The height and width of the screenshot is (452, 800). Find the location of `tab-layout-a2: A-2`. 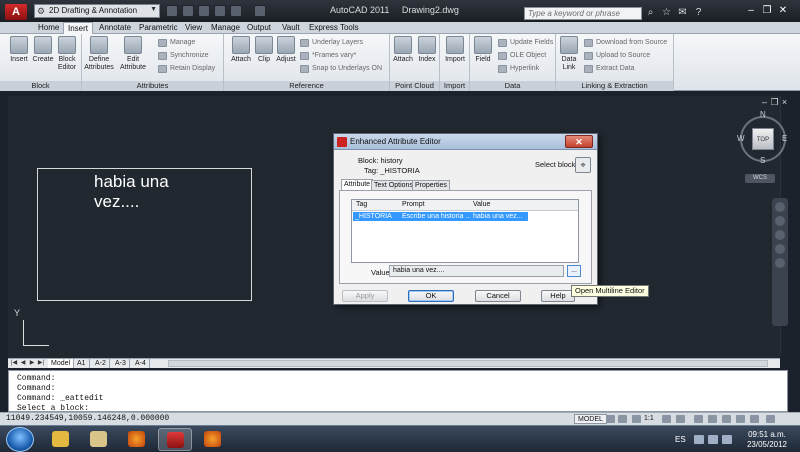

tab-layout-a2: A-2 is located at coordinates (101, 363).